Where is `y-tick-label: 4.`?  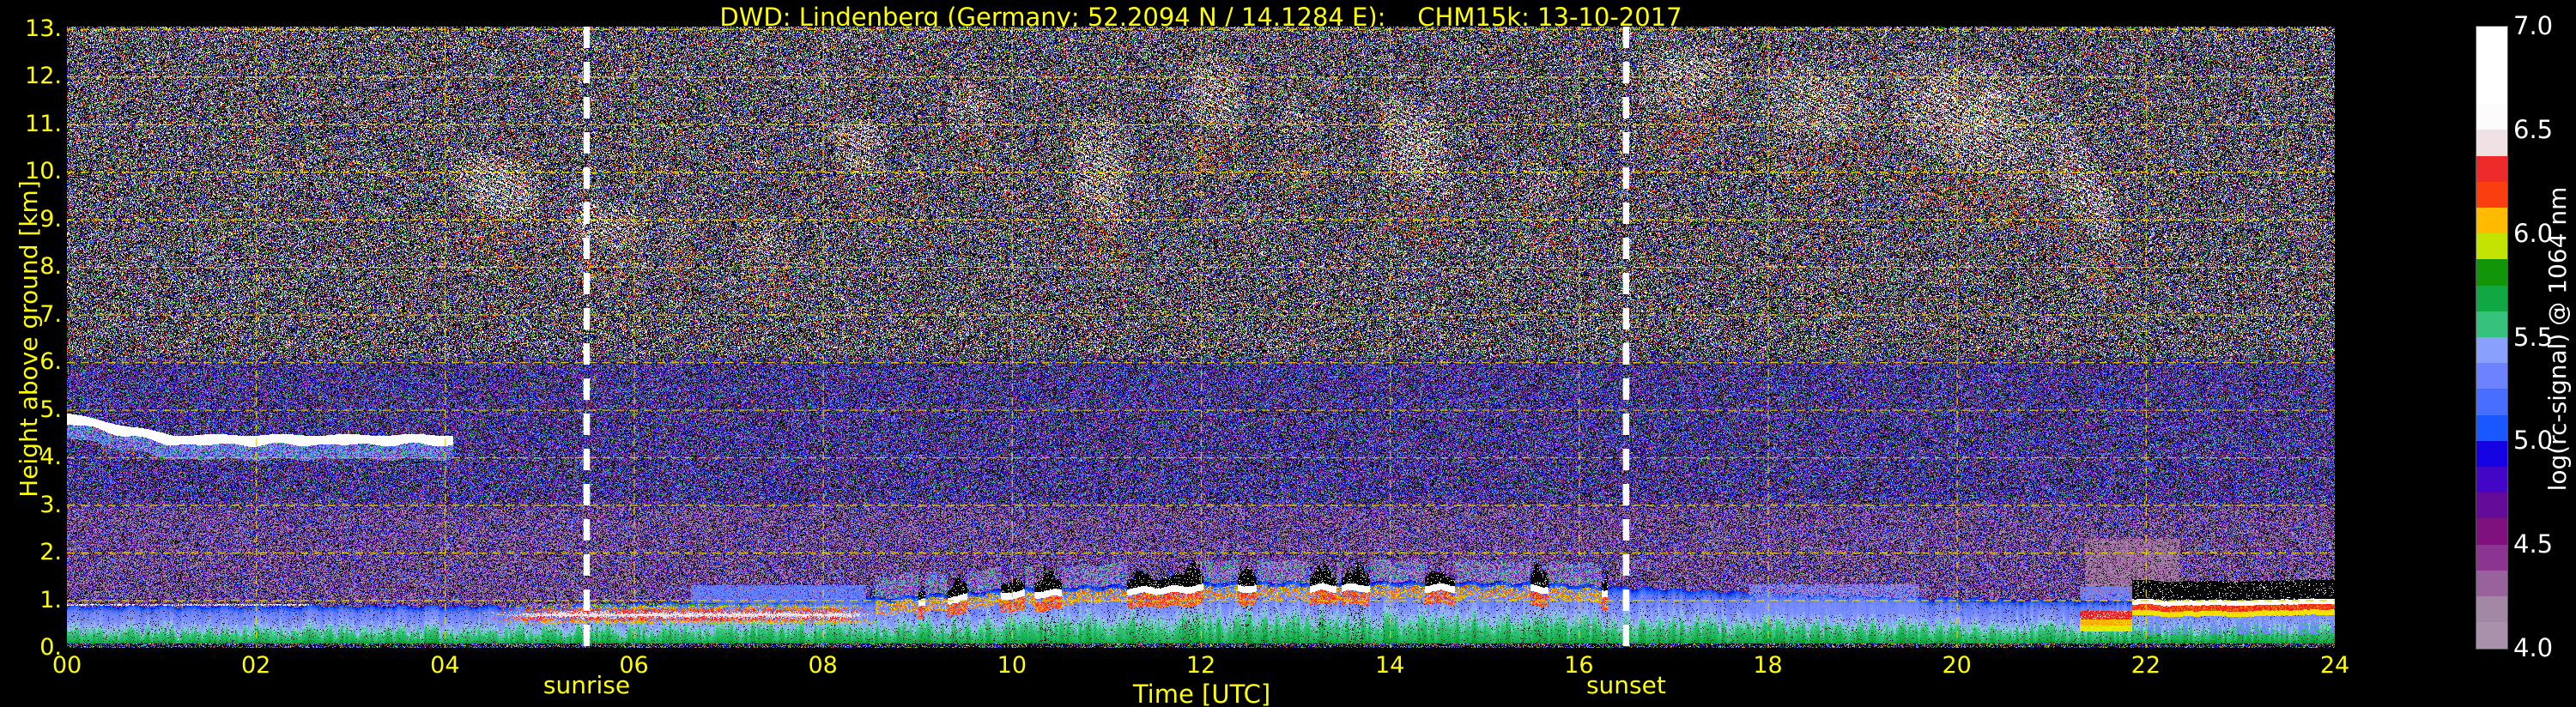 y-tick-label: 4. is located at coordinates (50, 457).